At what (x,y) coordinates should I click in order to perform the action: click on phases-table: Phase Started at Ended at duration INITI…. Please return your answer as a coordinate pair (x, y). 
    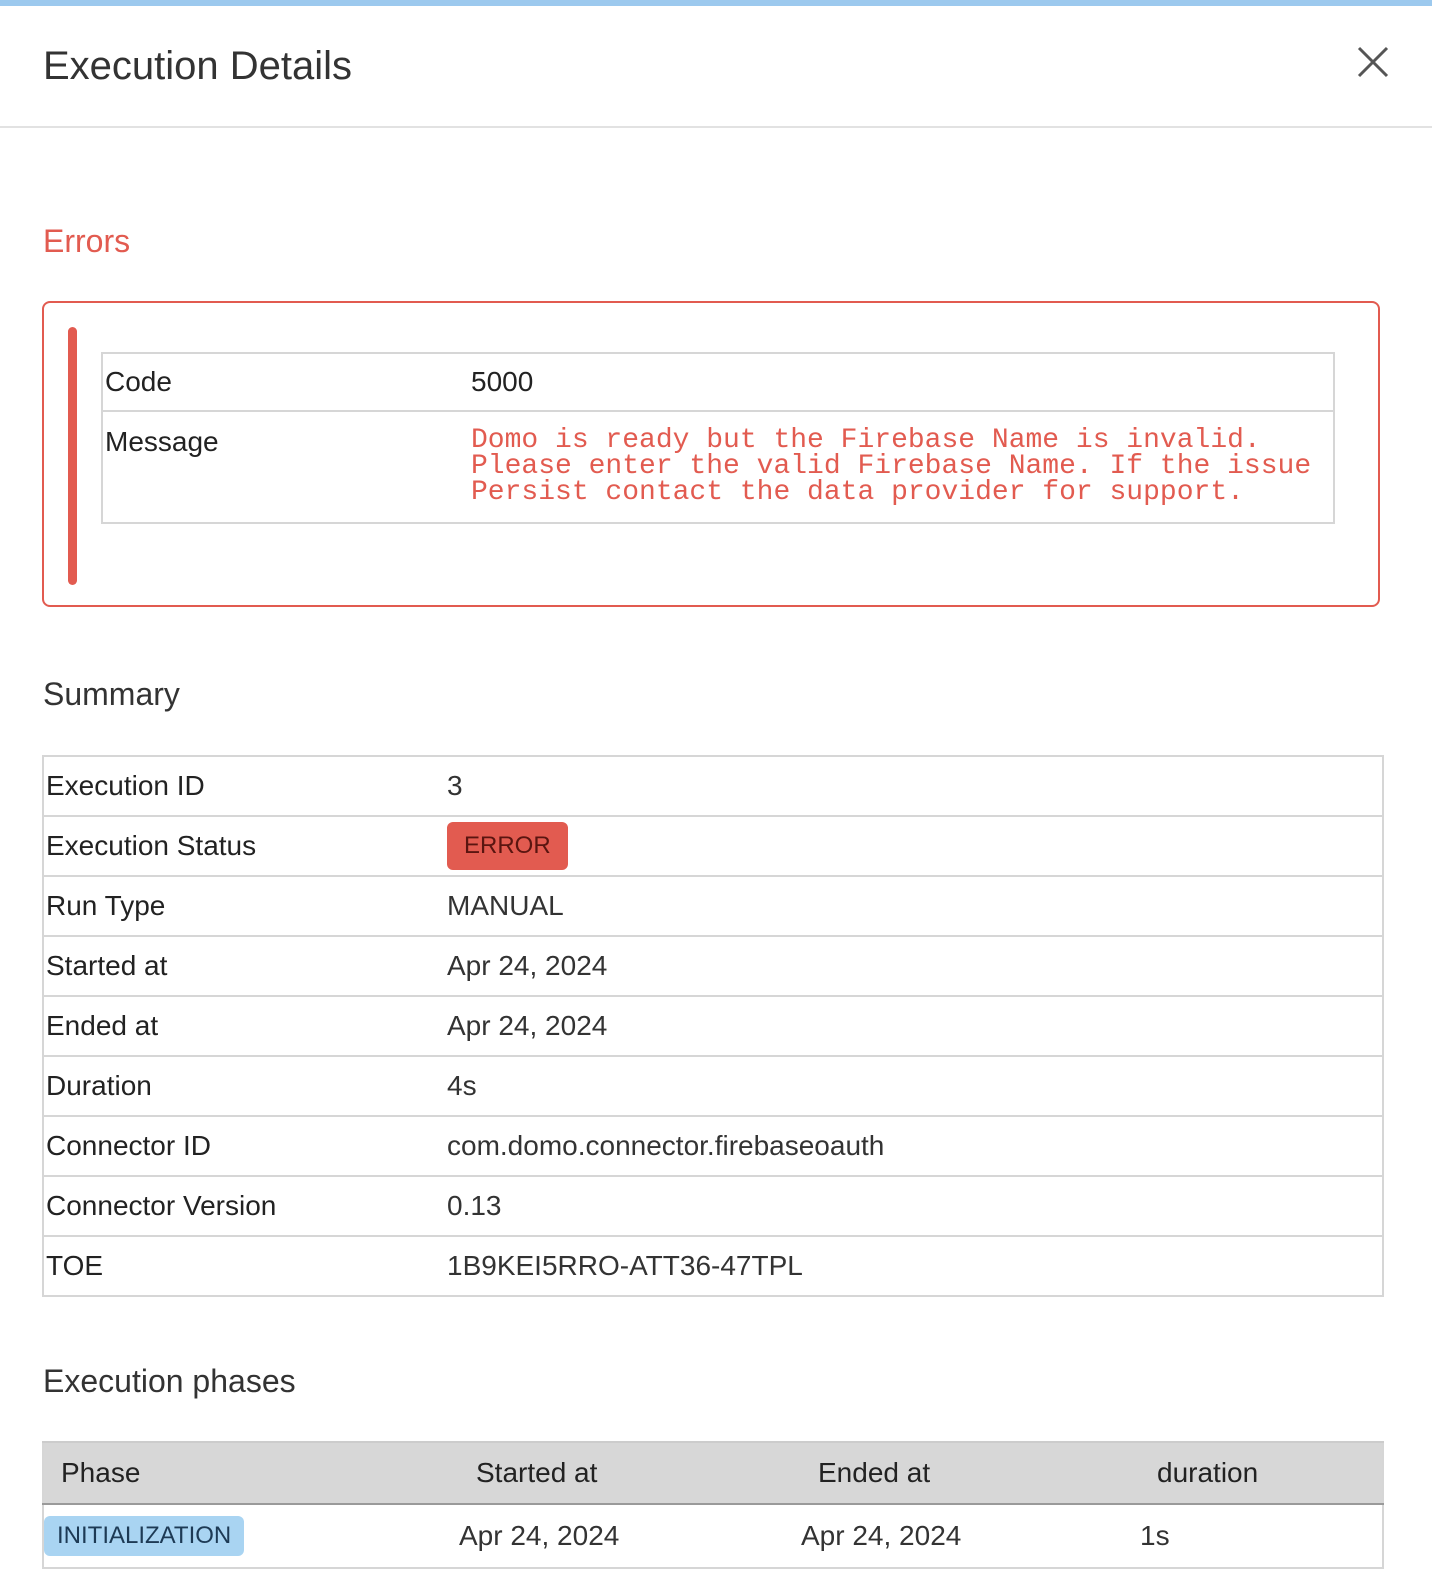
    Looking at the image, I should click on (713, 1505).